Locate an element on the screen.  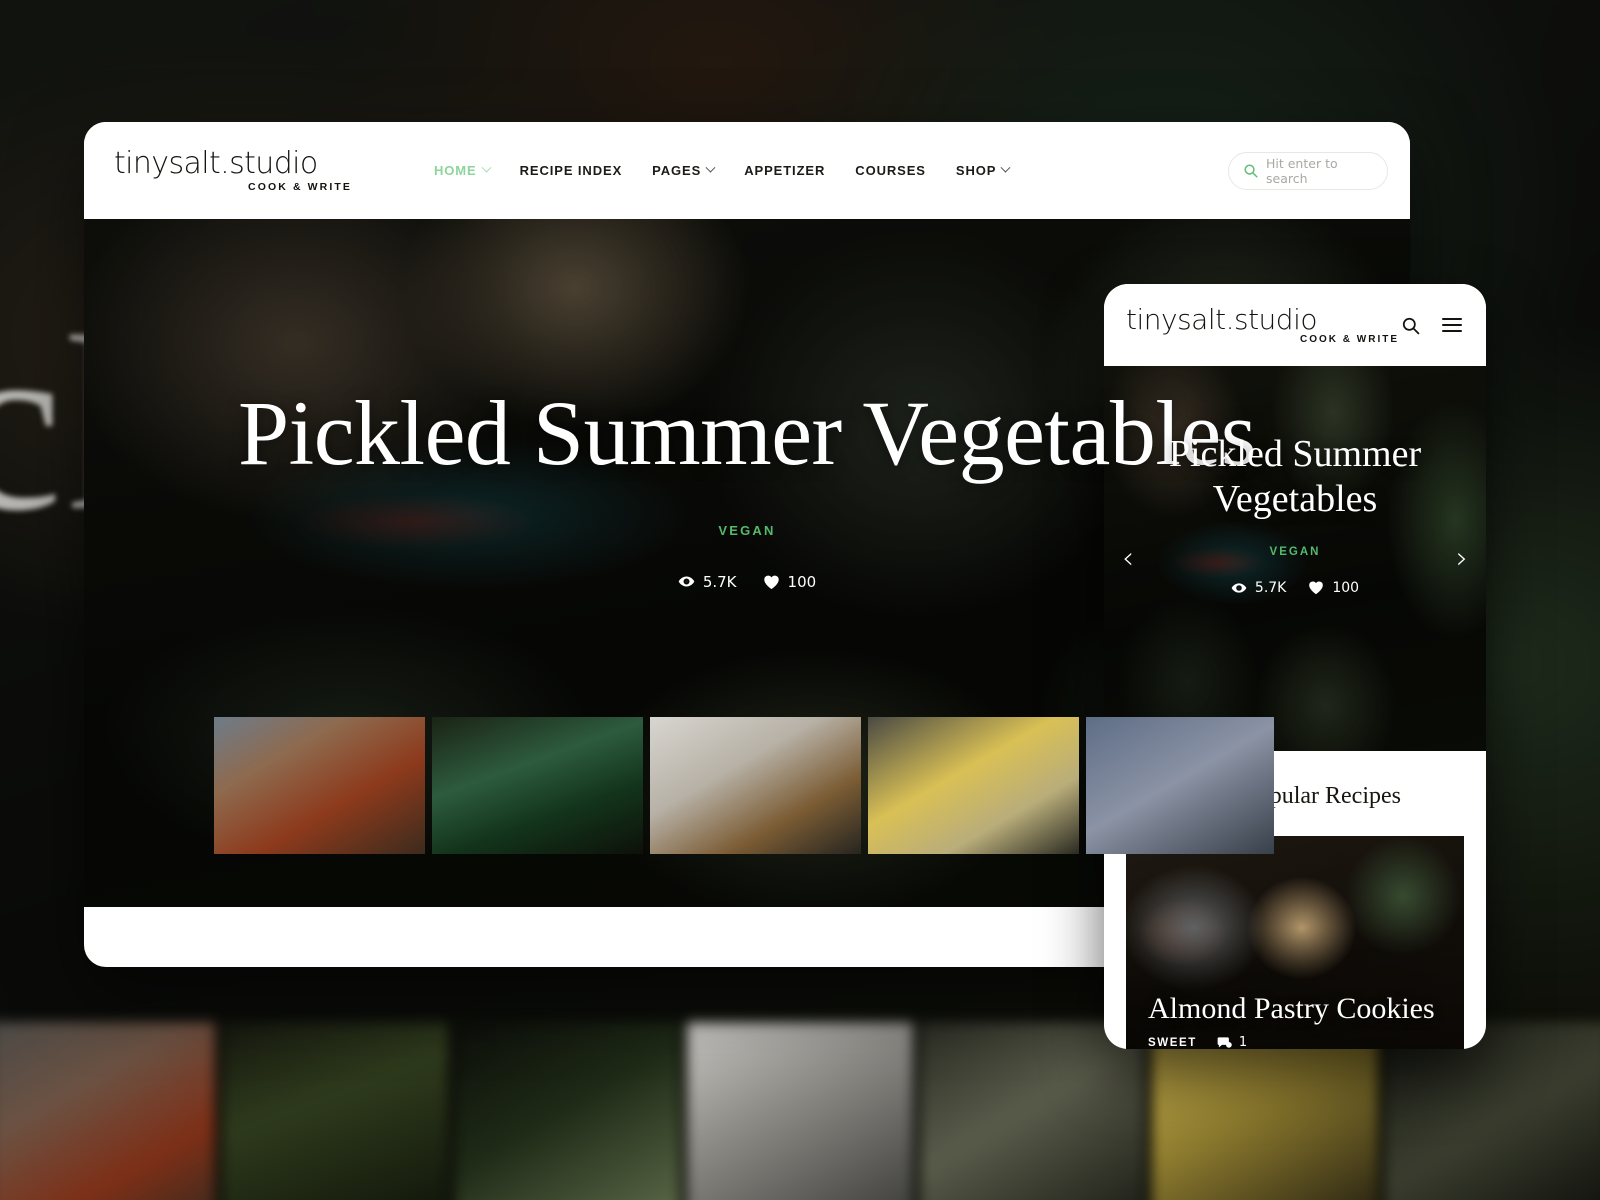
mobile-view-count-value: 5.7K is located at coordinates (1270, 587).